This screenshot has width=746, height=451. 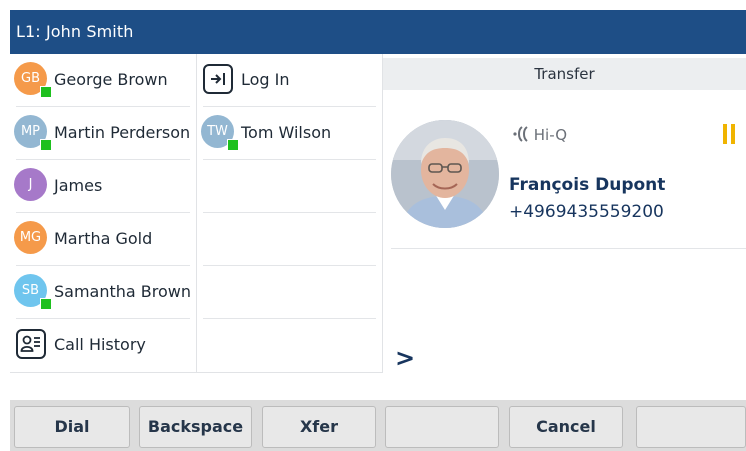 What do you see at coordinates (75, 31) in the screenshot?
I see `line-title: L1: John Smith` at bounding box center [75, 31].